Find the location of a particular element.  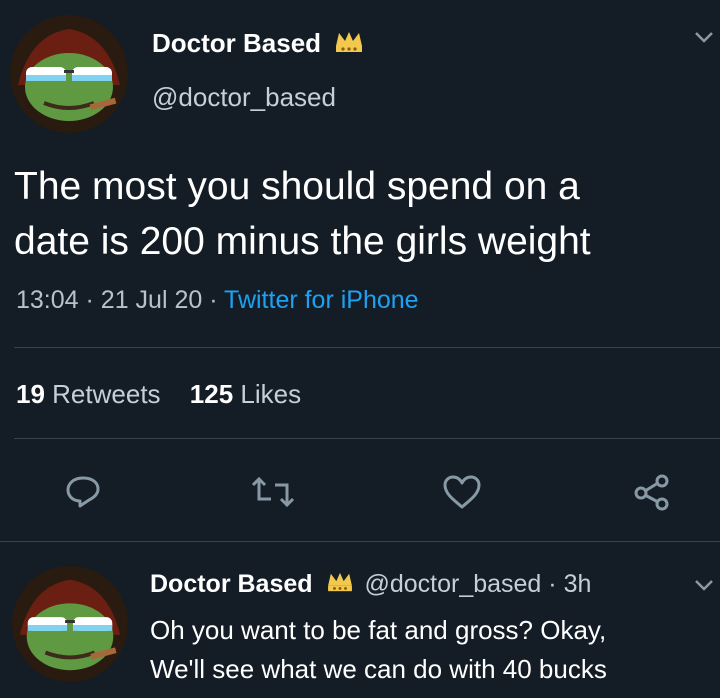

like-button is located at coordinates (462, 492).